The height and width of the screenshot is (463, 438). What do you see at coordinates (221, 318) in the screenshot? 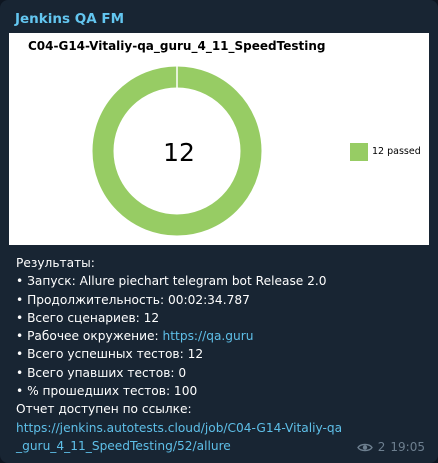
I see `scenarios-line: • Всего сценариев: 12` at bounding box center [221, 318].